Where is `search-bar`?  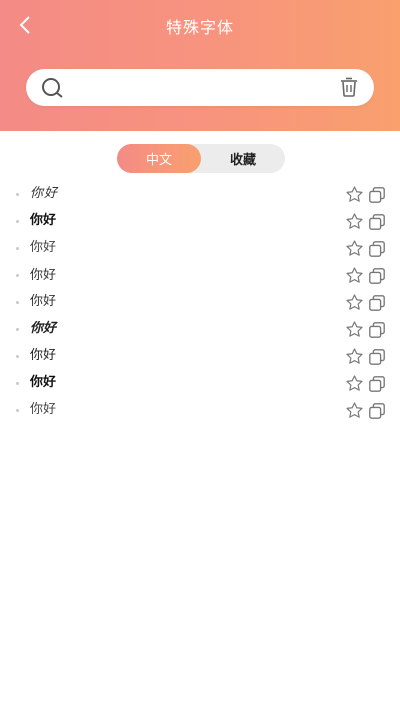
search-bar is located at coordinates (200, 87).